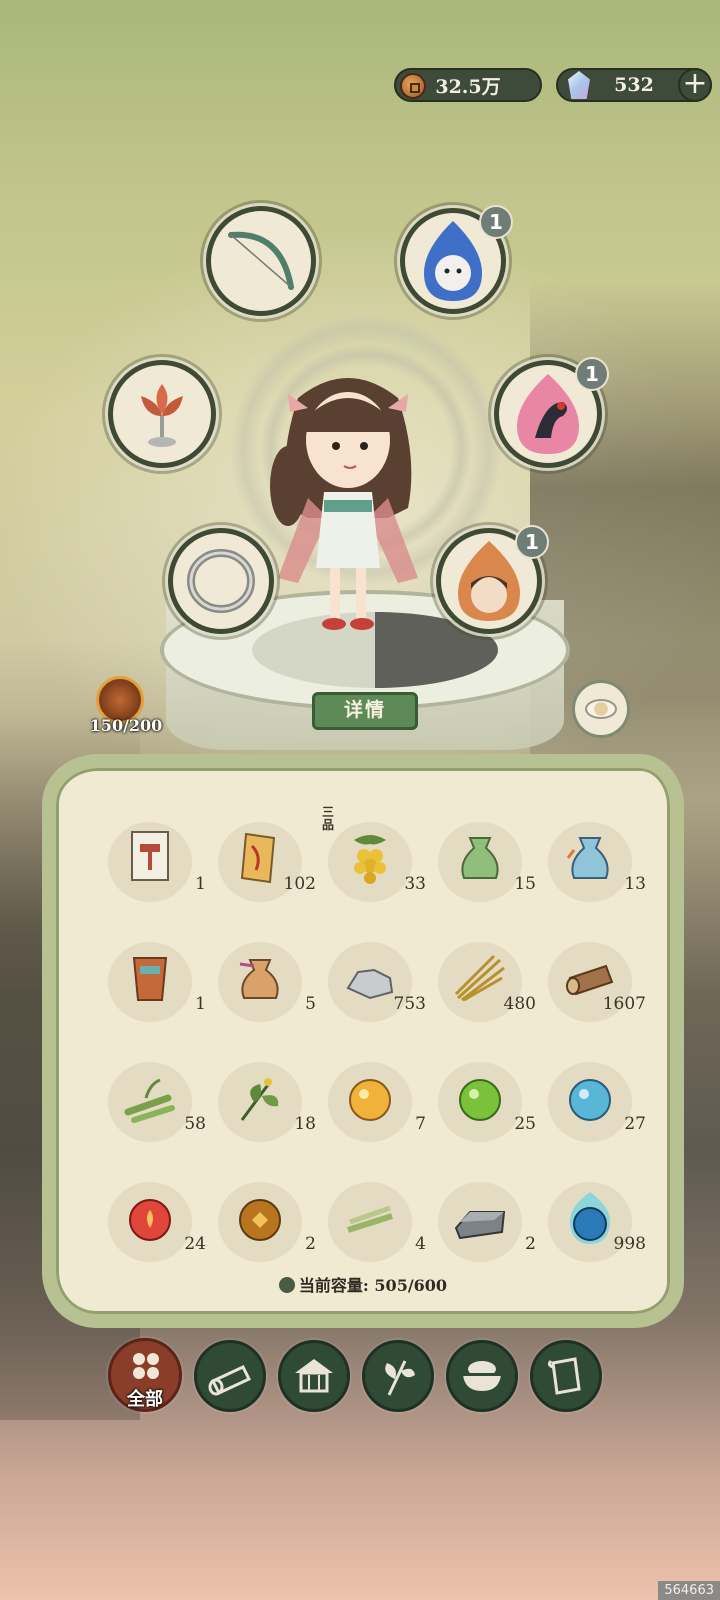 This screenshot has width=720, height=1600. I want to click on equipment-slot-spirit-blue: 1, so click(456, 259).